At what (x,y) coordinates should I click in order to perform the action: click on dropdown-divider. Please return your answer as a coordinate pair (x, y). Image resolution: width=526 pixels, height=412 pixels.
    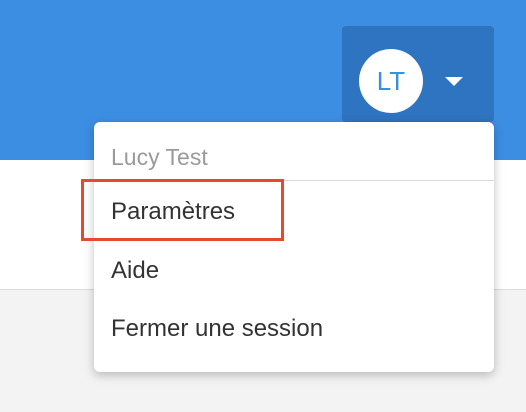
    Looking at the image, I should click on (294, 180).